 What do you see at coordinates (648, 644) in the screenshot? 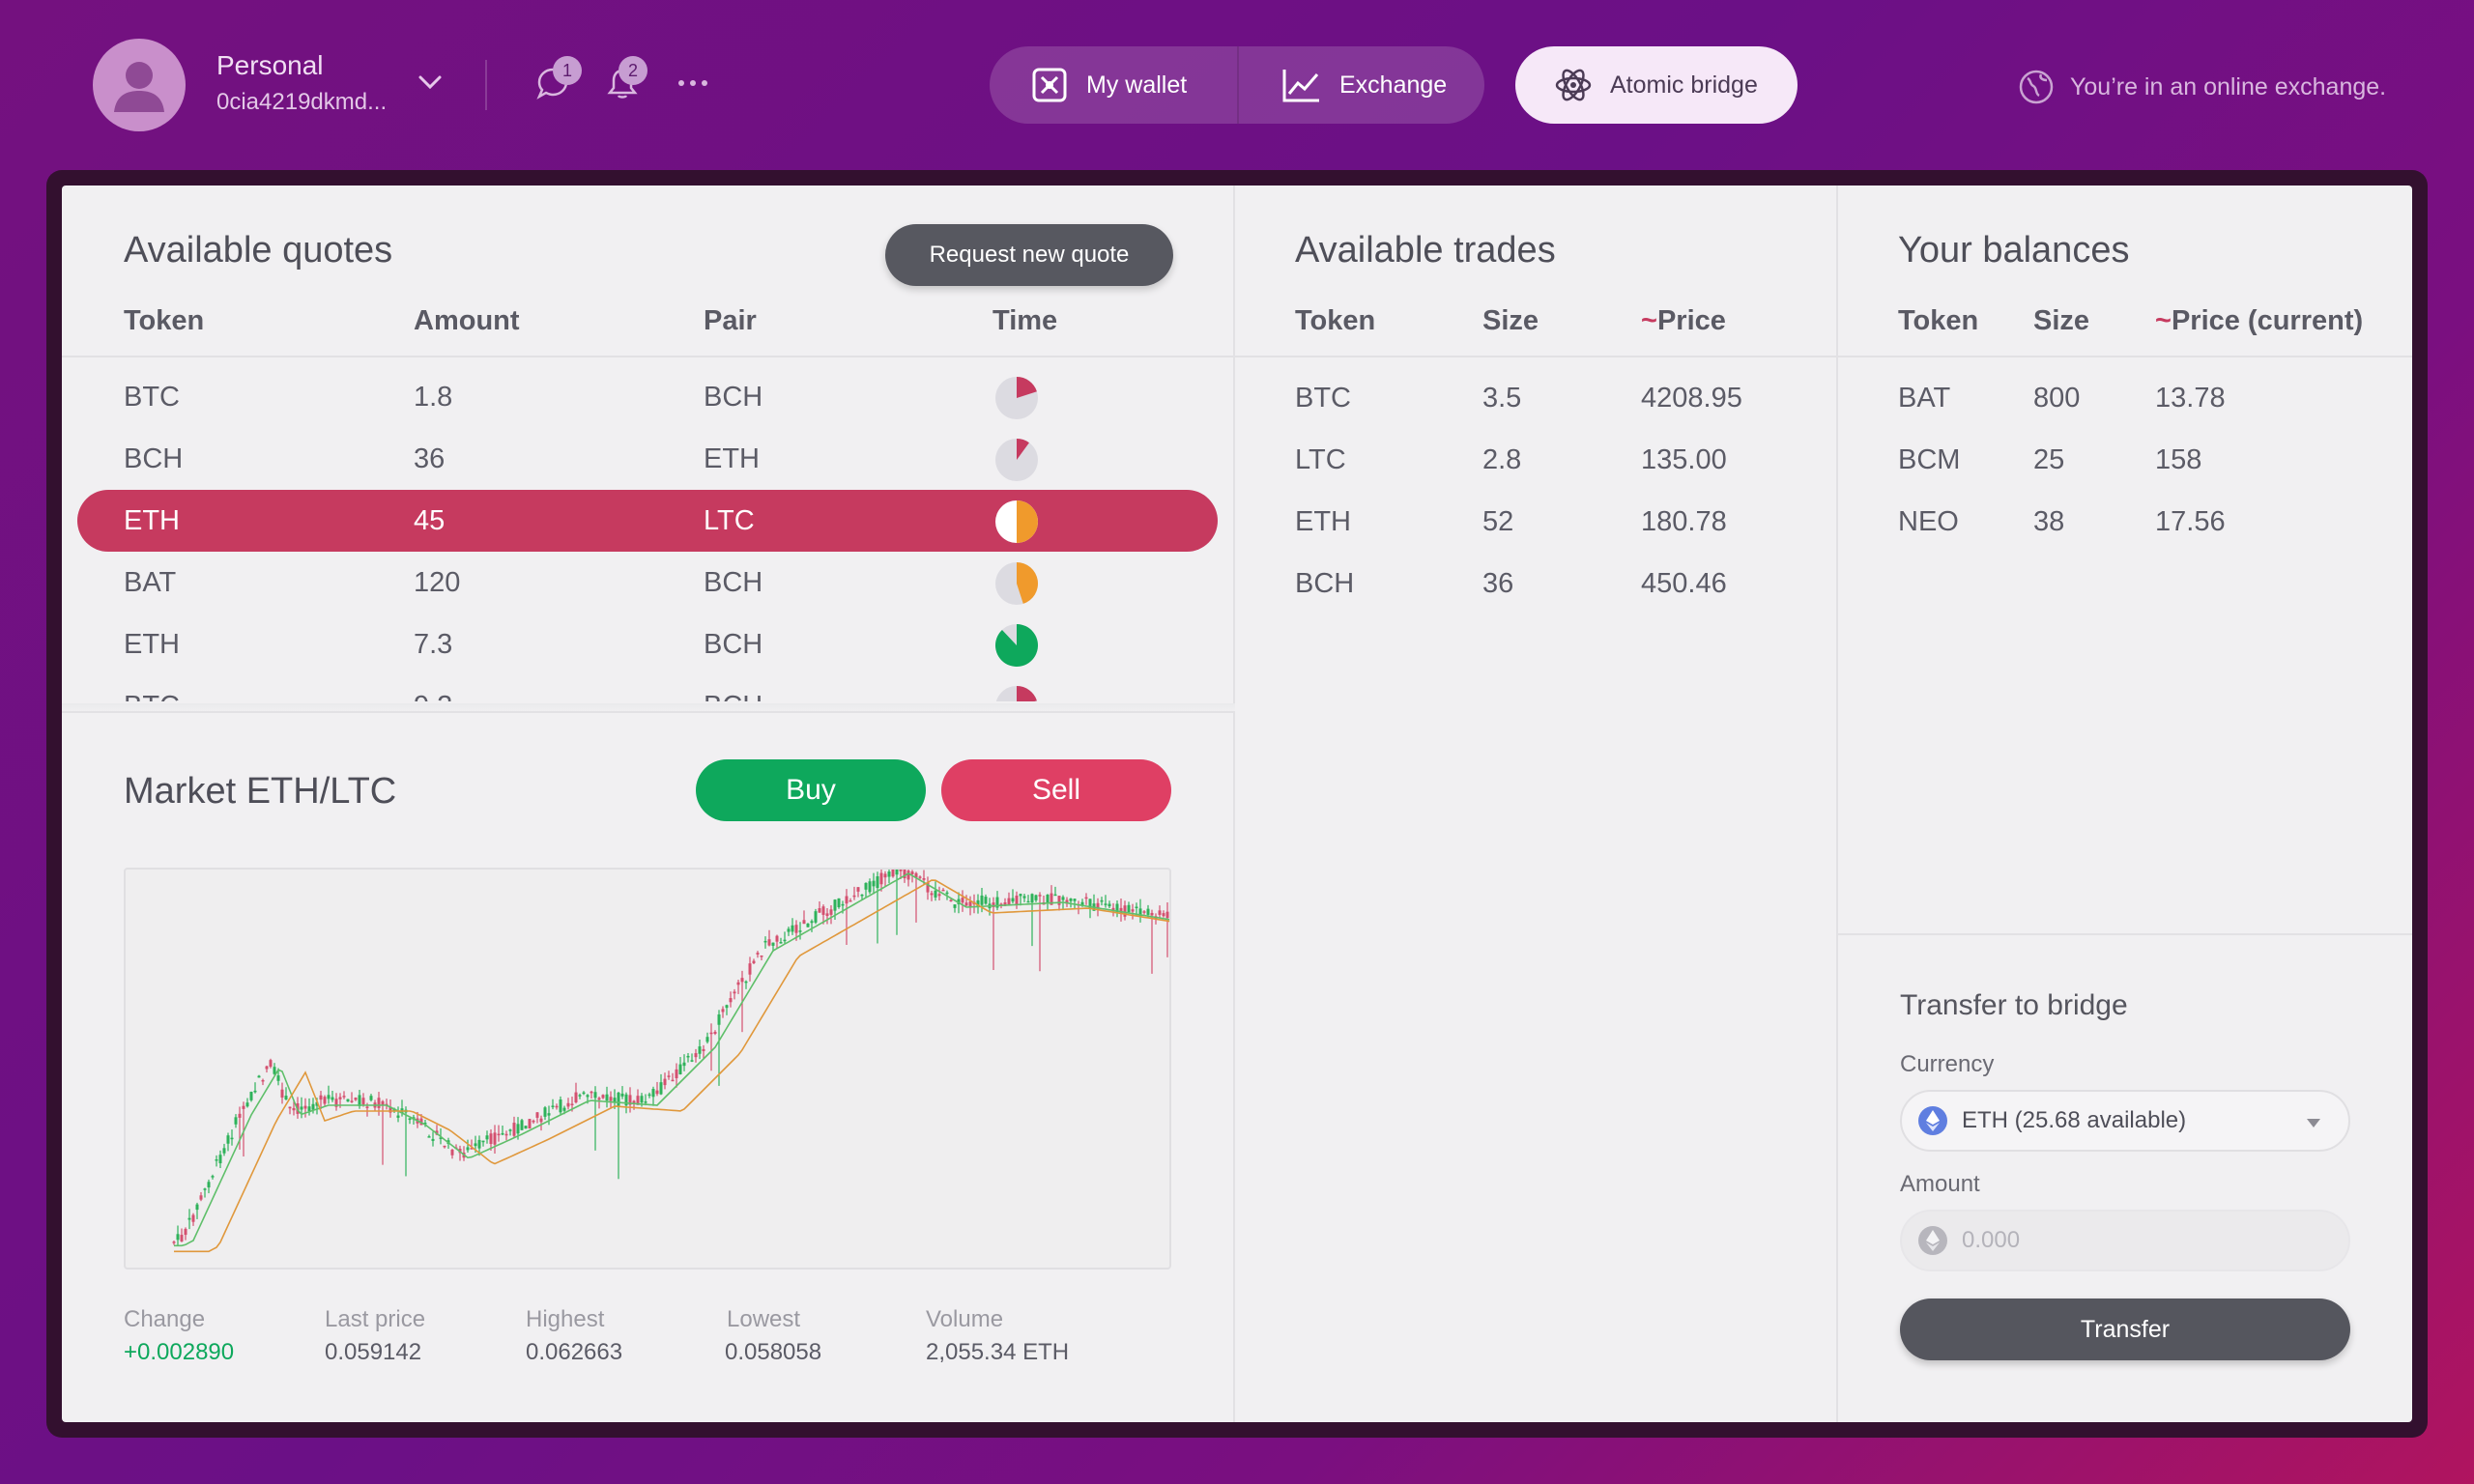
I see `quote-row: ETH 7.3 BCH` at bounding box center [648, 644].